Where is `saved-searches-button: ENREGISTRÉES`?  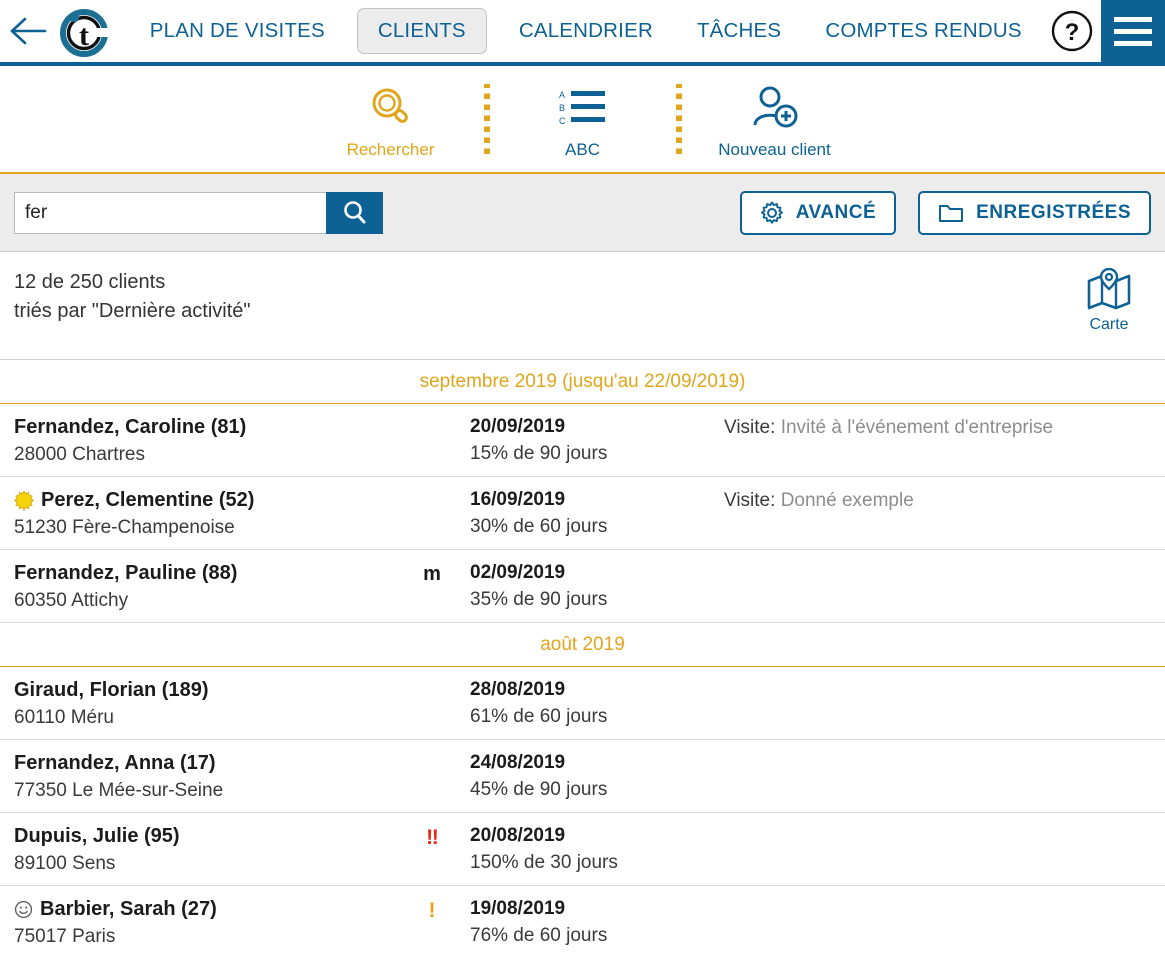 saved-searches-button: ENREGISTRÉES is located at coordinates (1034, 212).